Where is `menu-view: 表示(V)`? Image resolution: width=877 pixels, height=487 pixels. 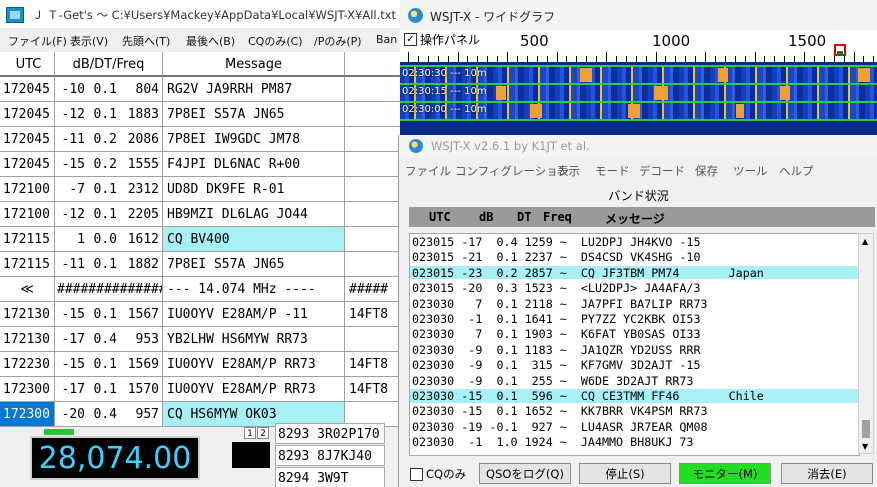 menu-view: 表示(V) is located at coordinates (89, 41).